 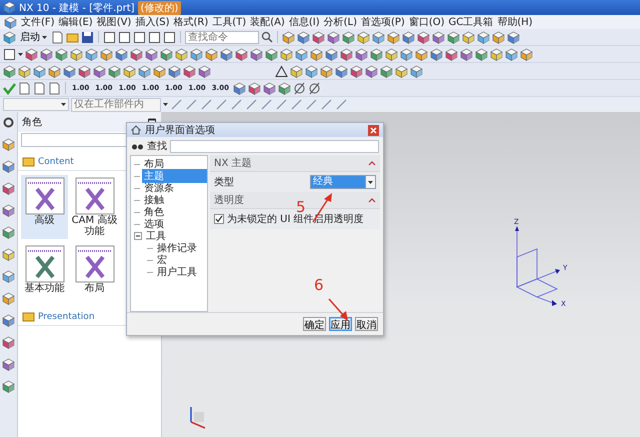 I want to click on annotation-number: 6, so click(x=319, y=285).